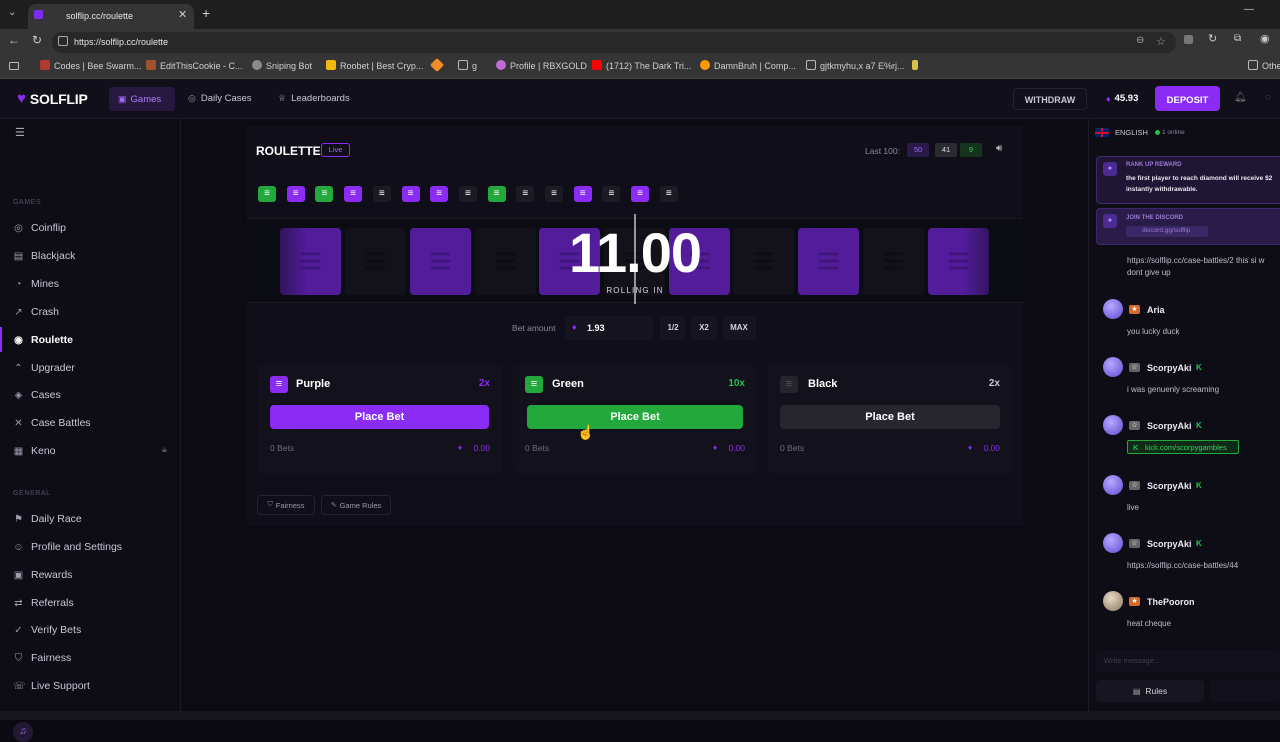 The image size is (1280, 742). I want to click on zoom-icon: ⊖, so click(1140, 40).